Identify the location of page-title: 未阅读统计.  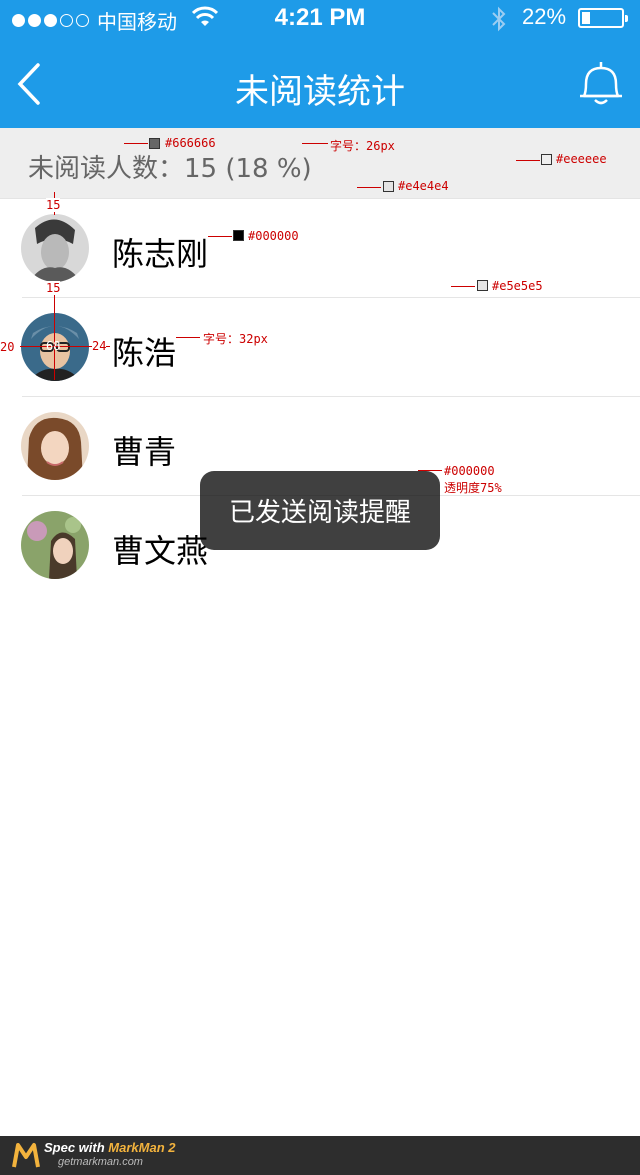
(320, 92).